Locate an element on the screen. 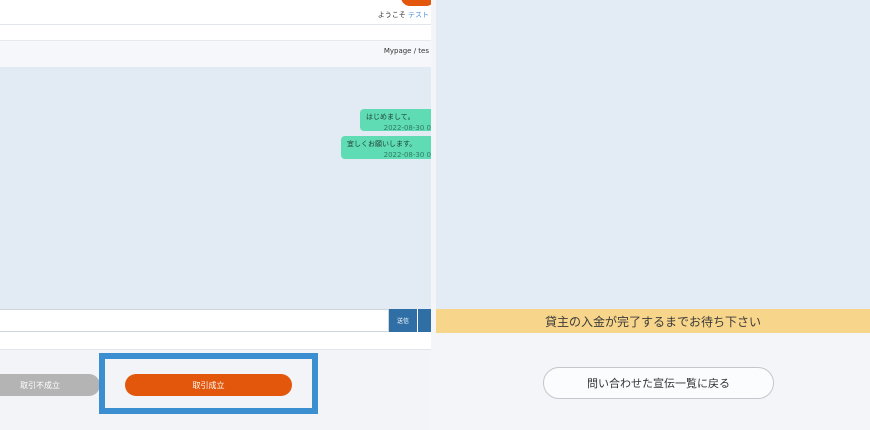  breadcrumb: Mypage / tes is located at coordinates (406, 51).